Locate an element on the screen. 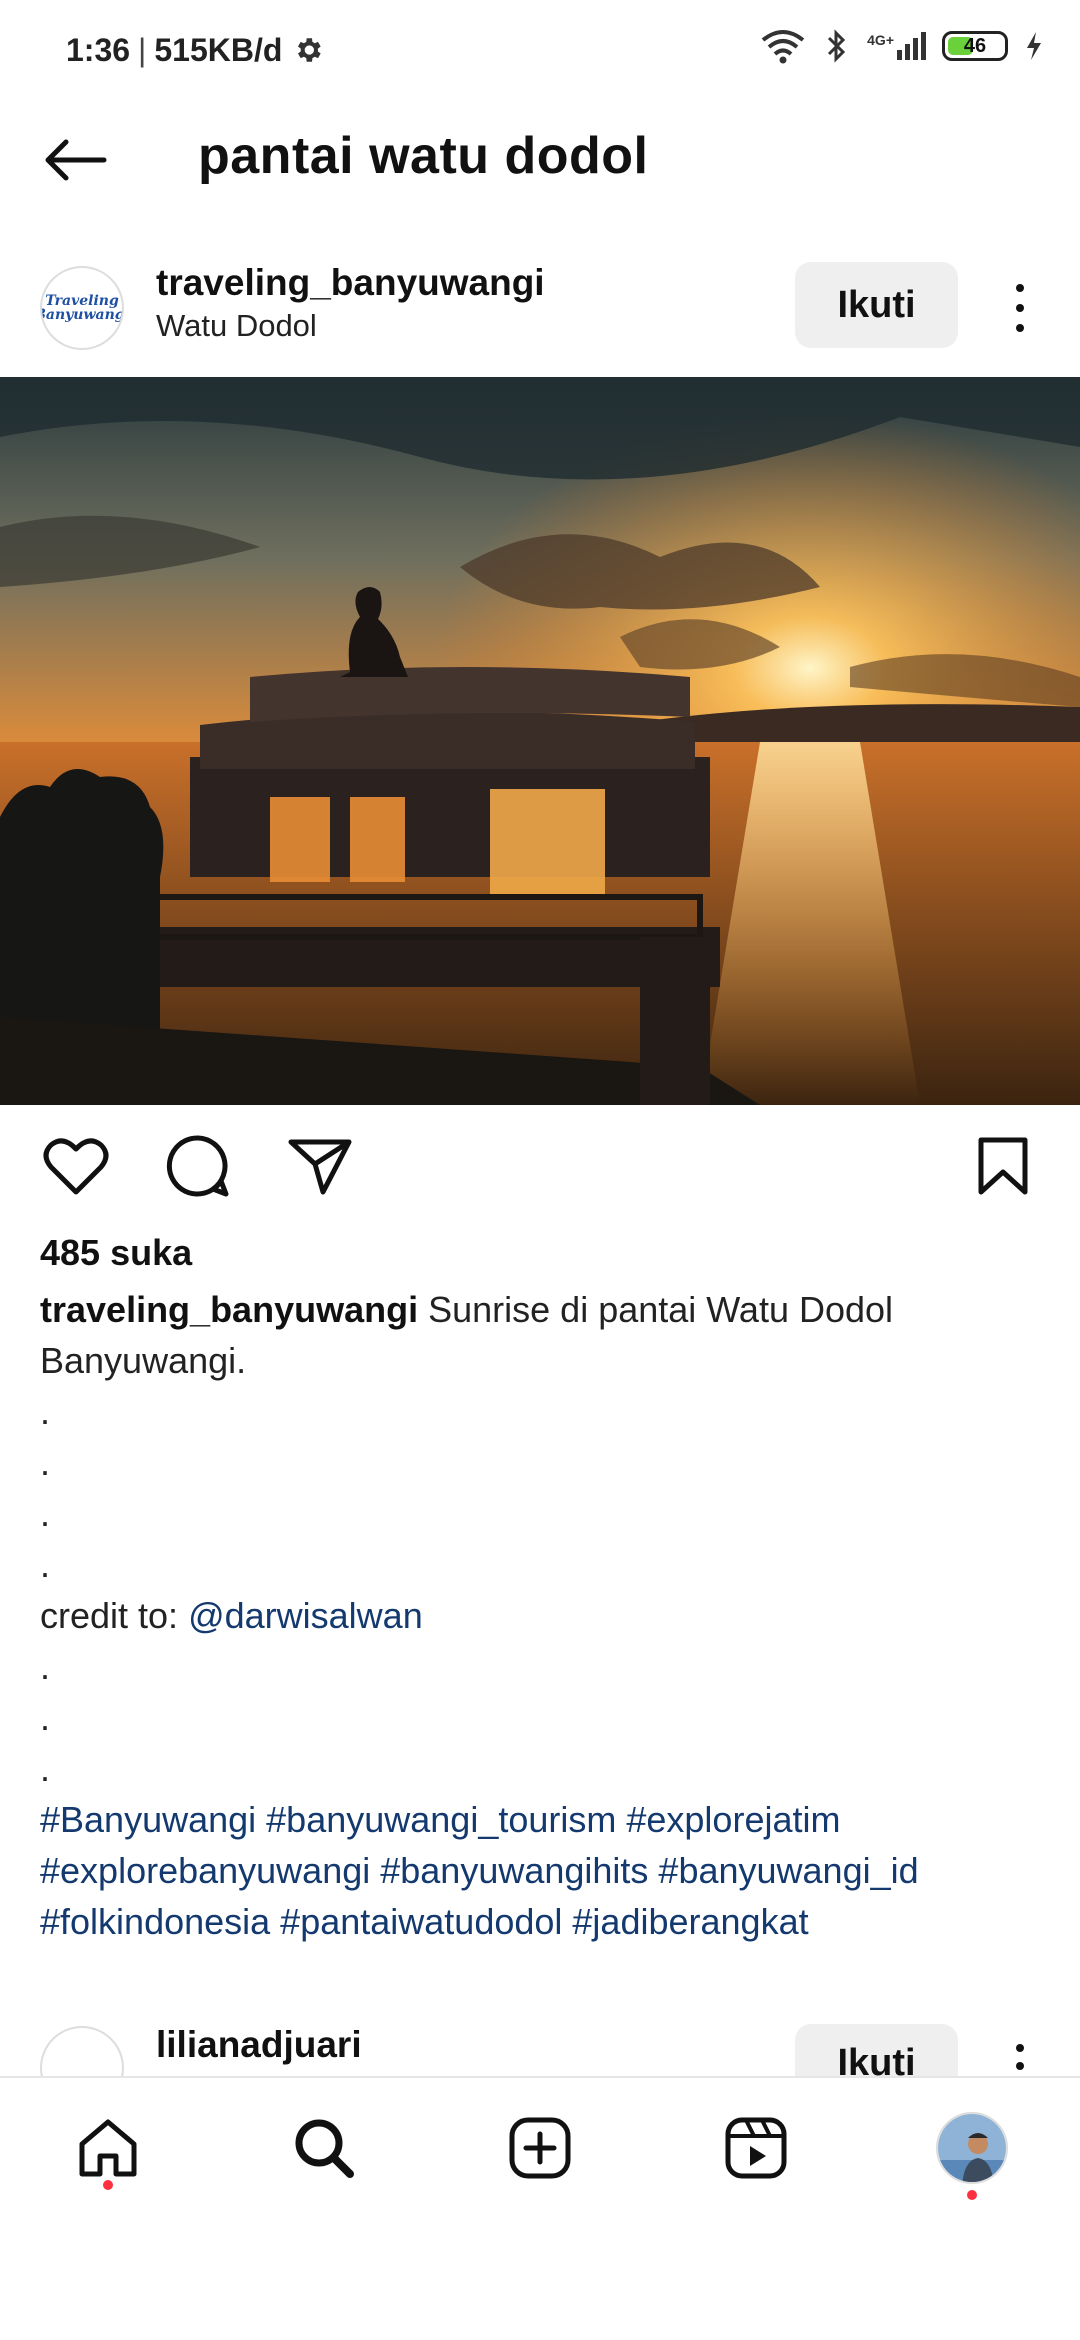 The image size is (1080, 2340). comment-icon is located at coordinates (197, 1166).